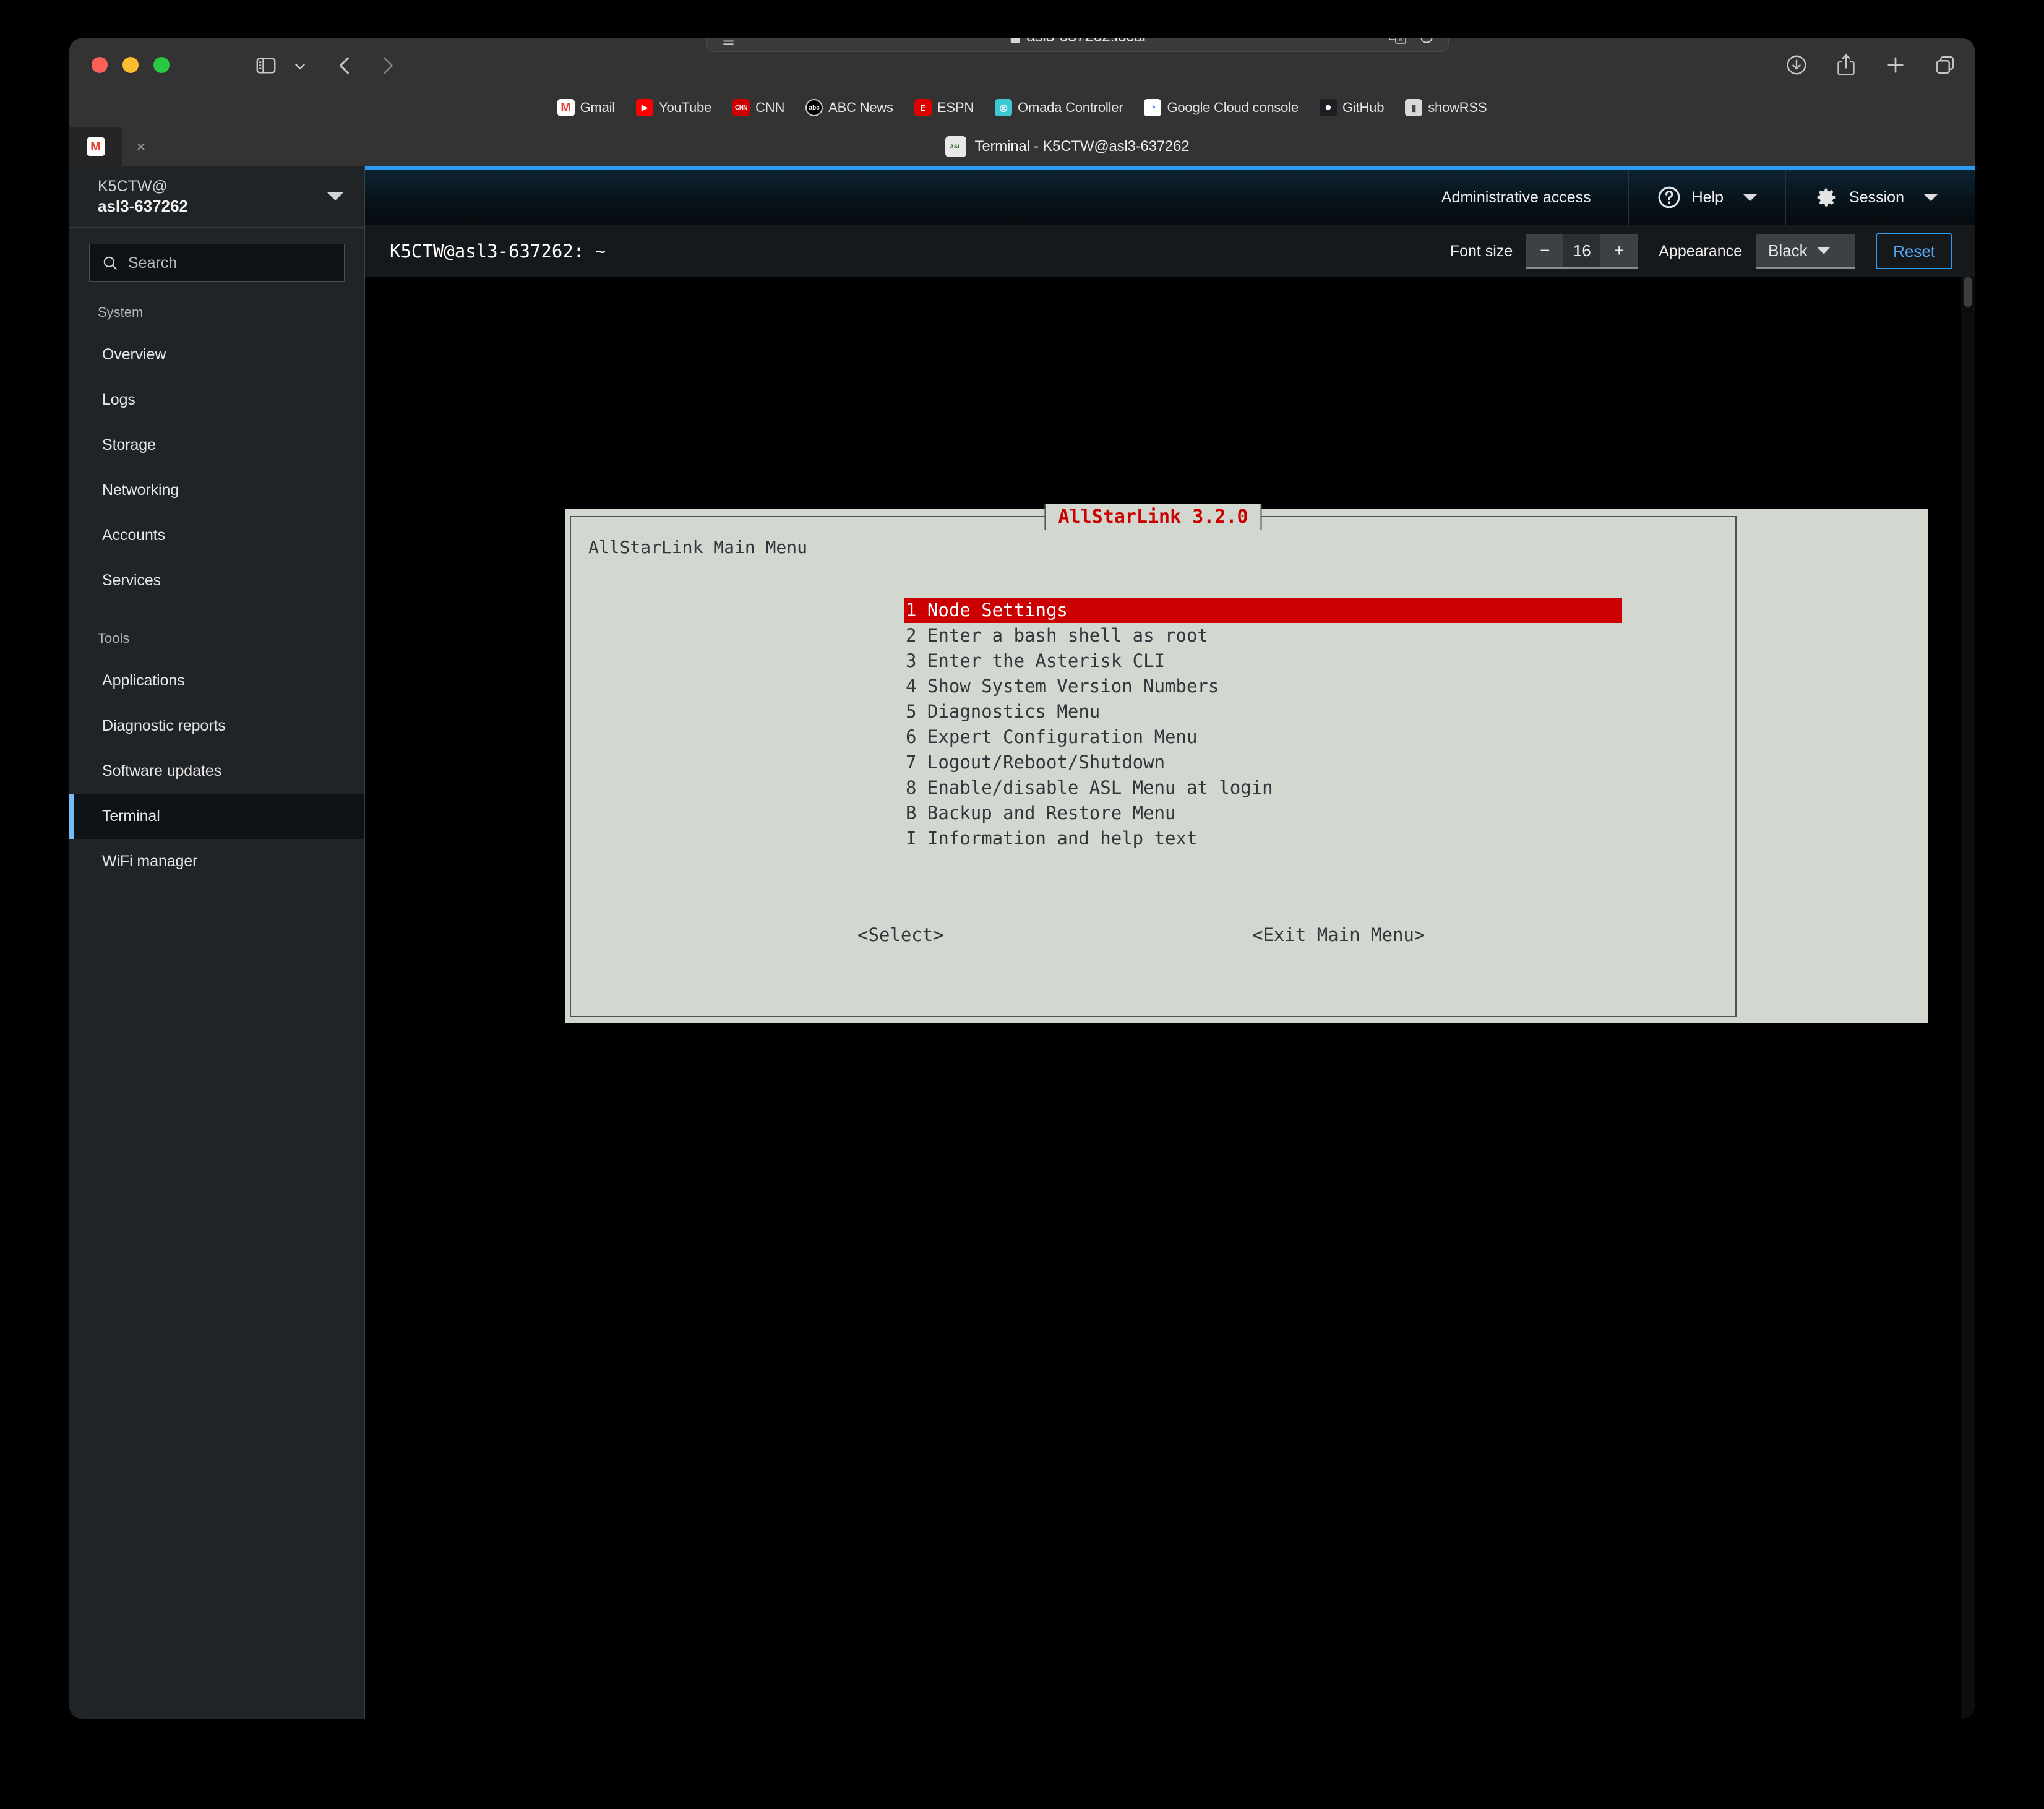 The image size is (2044, 1809). Describe the element at coordinates (1263, 788) in the screenshot. I see `menu-item-asl-menu-at-login: 8 Enable/disable ASL Menu at login` at that location.